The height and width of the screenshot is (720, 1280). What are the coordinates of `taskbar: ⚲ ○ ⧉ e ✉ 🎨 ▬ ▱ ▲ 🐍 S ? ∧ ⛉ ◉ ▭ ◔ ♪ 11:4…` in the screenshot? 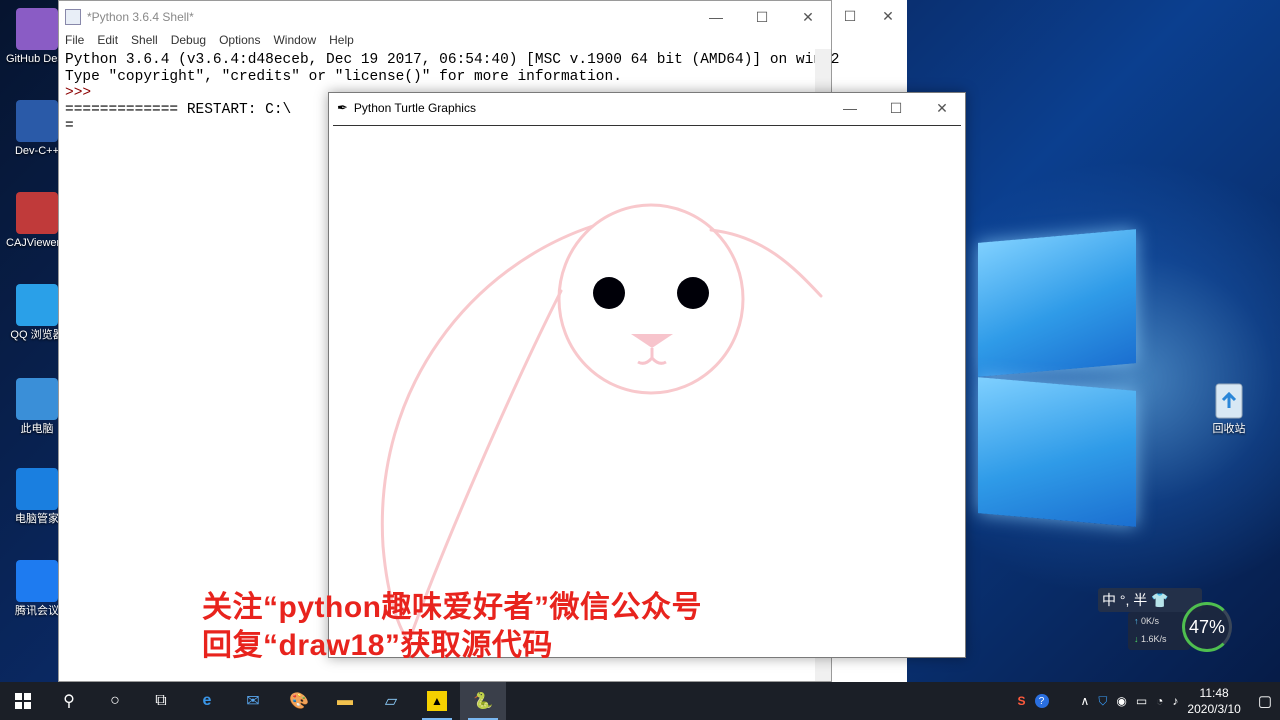 It's located at (640, 701).